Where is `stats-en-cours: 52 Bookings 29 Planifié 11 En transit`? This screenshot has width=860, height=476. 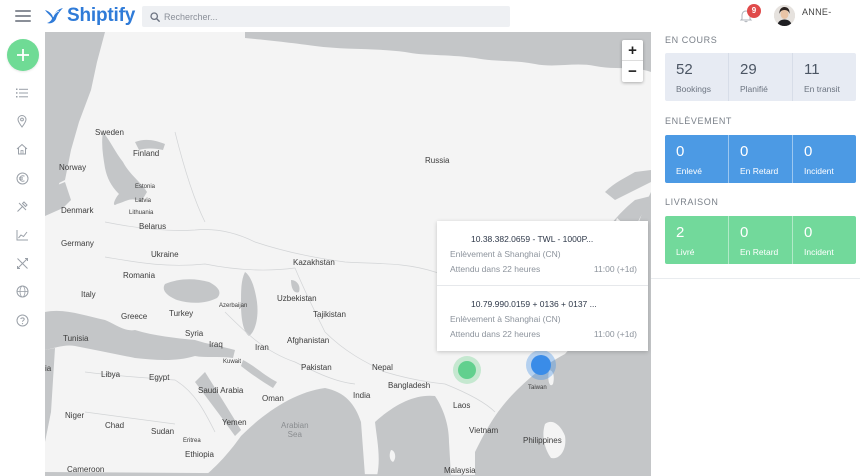
stats-en-cours: 52 Bookings 29 Planifié 11 En transit is located at coordinates (760, 77).